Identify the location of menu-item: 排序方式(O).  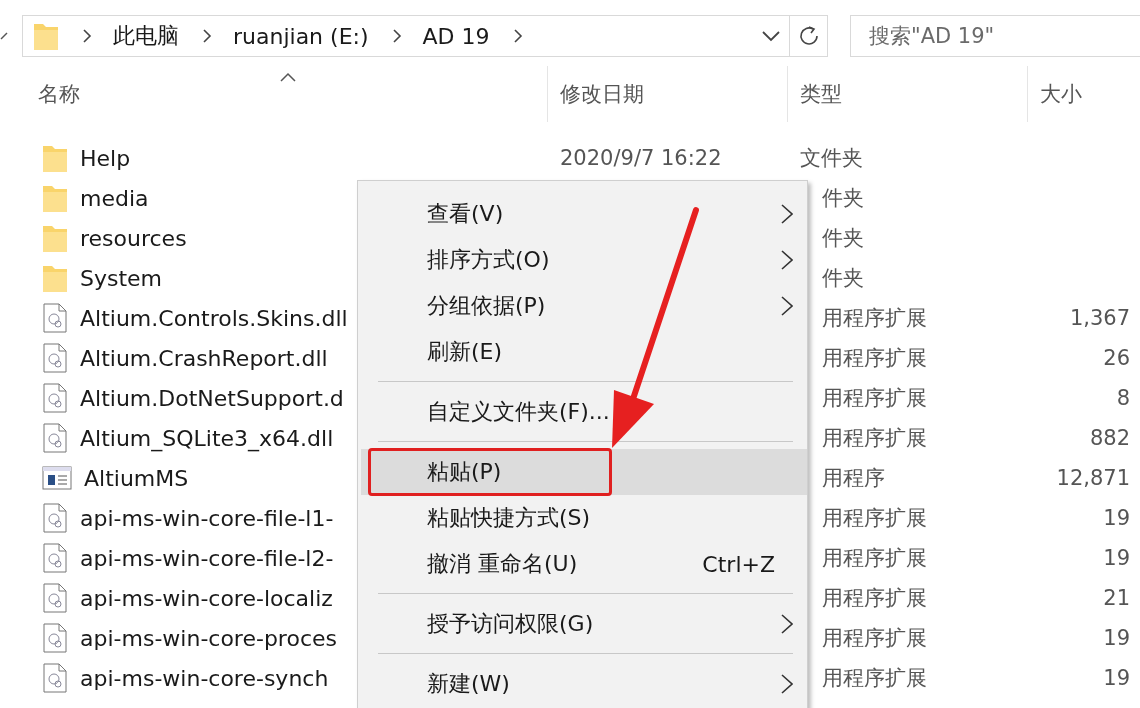
(584, 260).